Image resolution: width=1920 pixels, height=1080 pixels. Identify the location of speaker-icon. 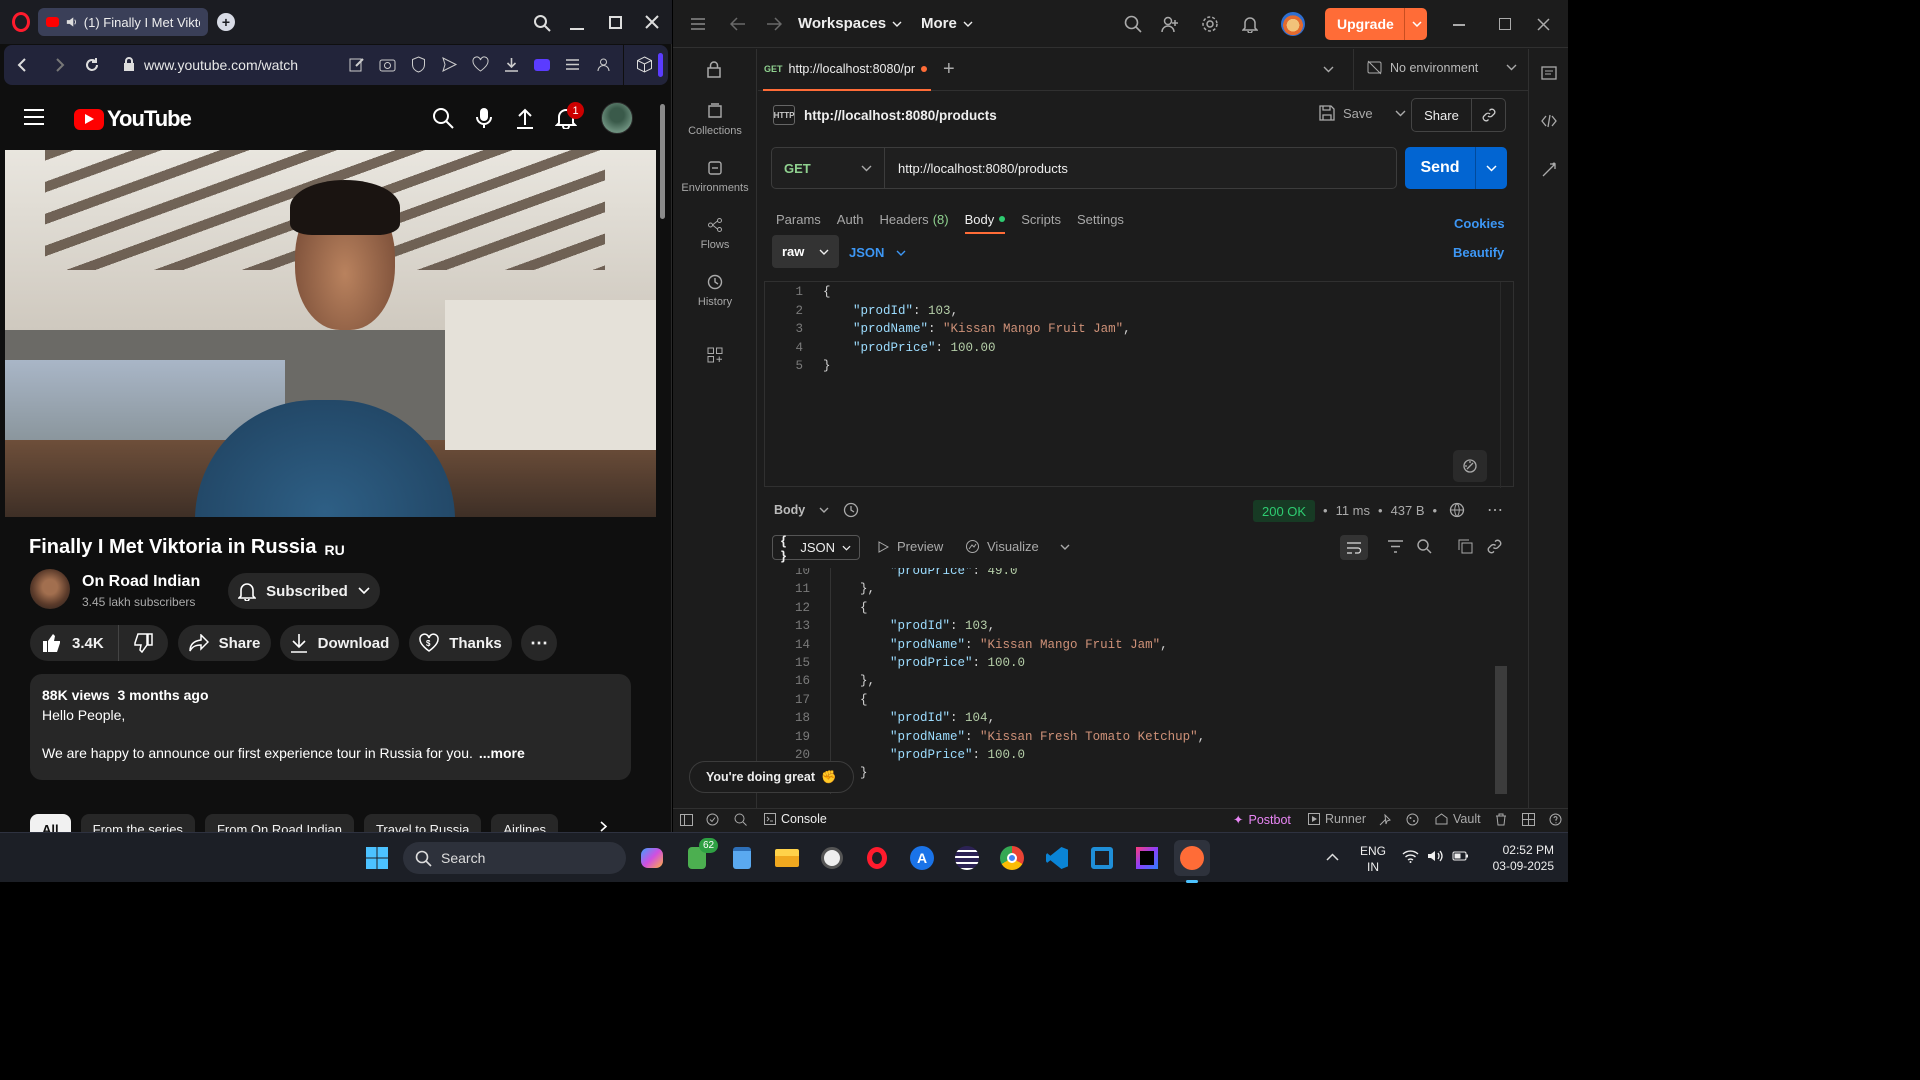
(71, 22).